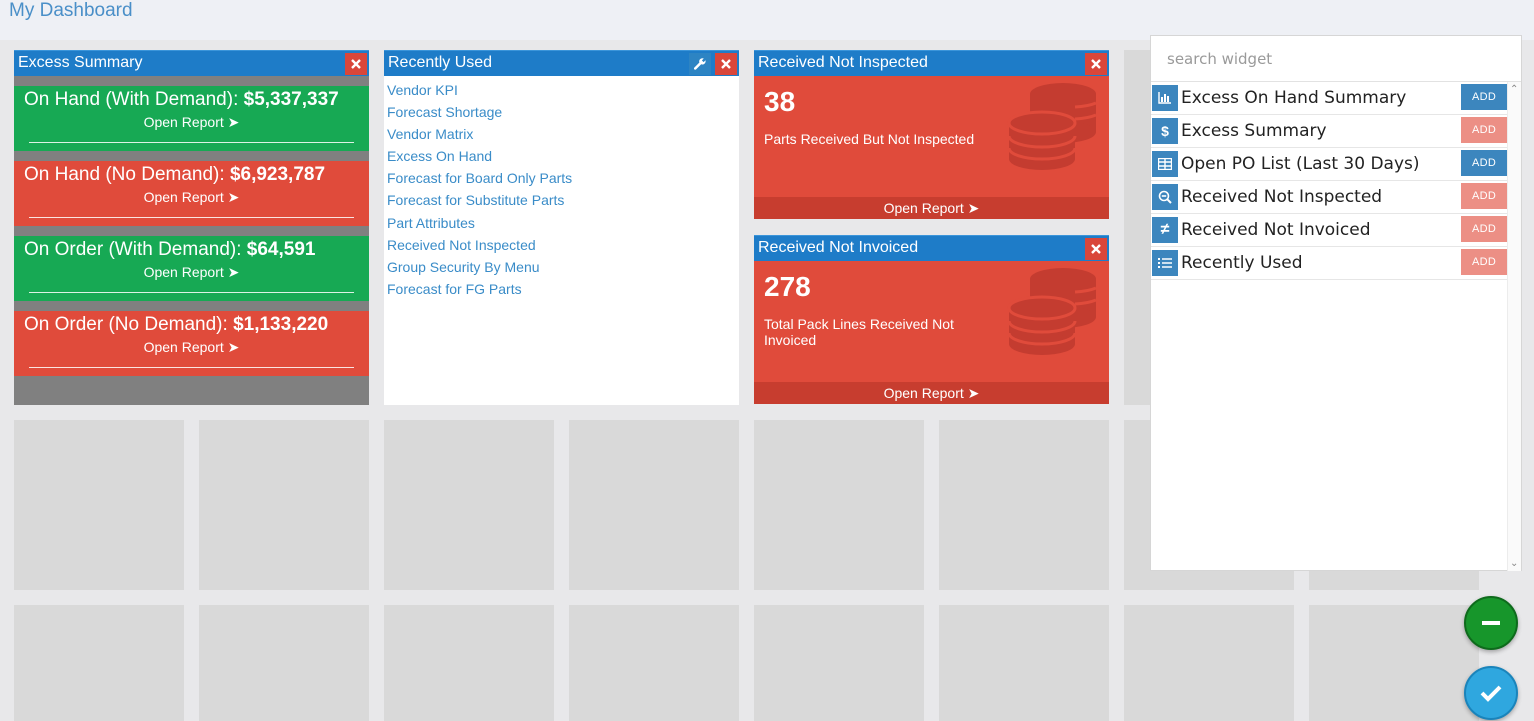 The height and width of the screenshot is (721, 1534). What do you see at coordinates (561, 134) in the screenshot?
I see `recent-link: Vendor Matrix` at bounding box center [561, 134].